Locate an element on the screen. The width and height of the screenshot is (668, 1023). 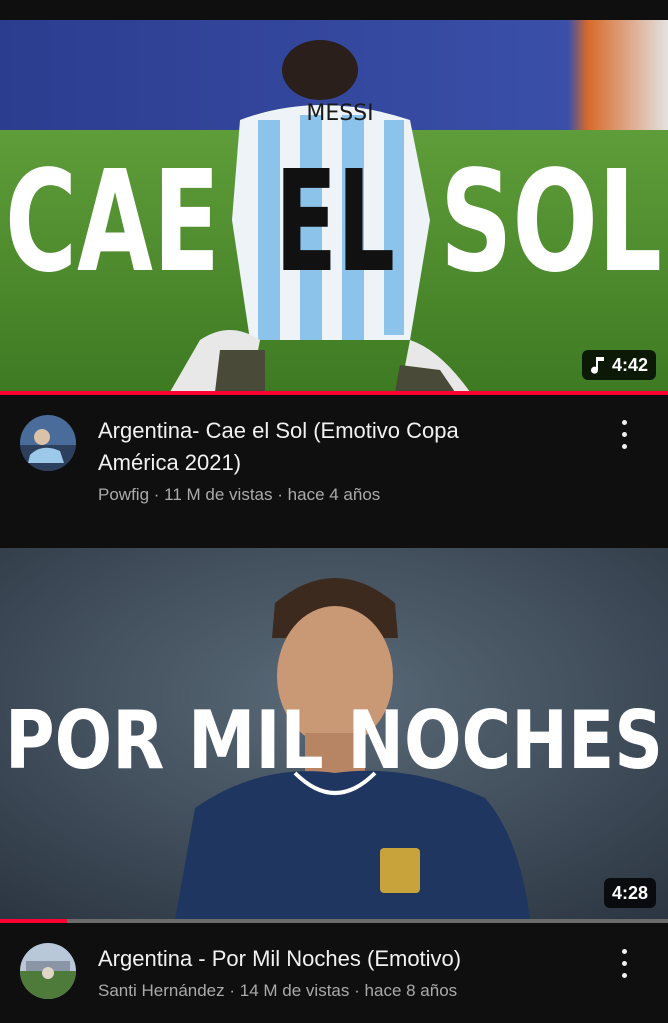
channel-name: Powfig is located at coordinates (123, 494).